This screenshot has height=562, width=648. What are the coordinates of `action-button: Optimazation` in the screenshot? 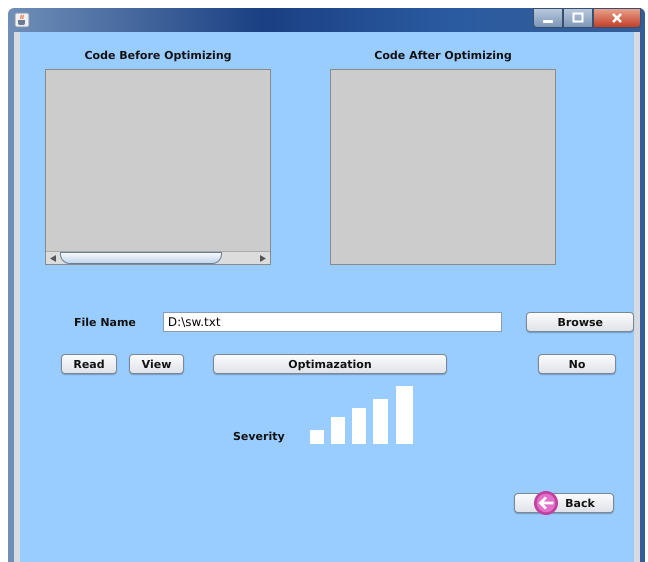 It's located at (330, 364).